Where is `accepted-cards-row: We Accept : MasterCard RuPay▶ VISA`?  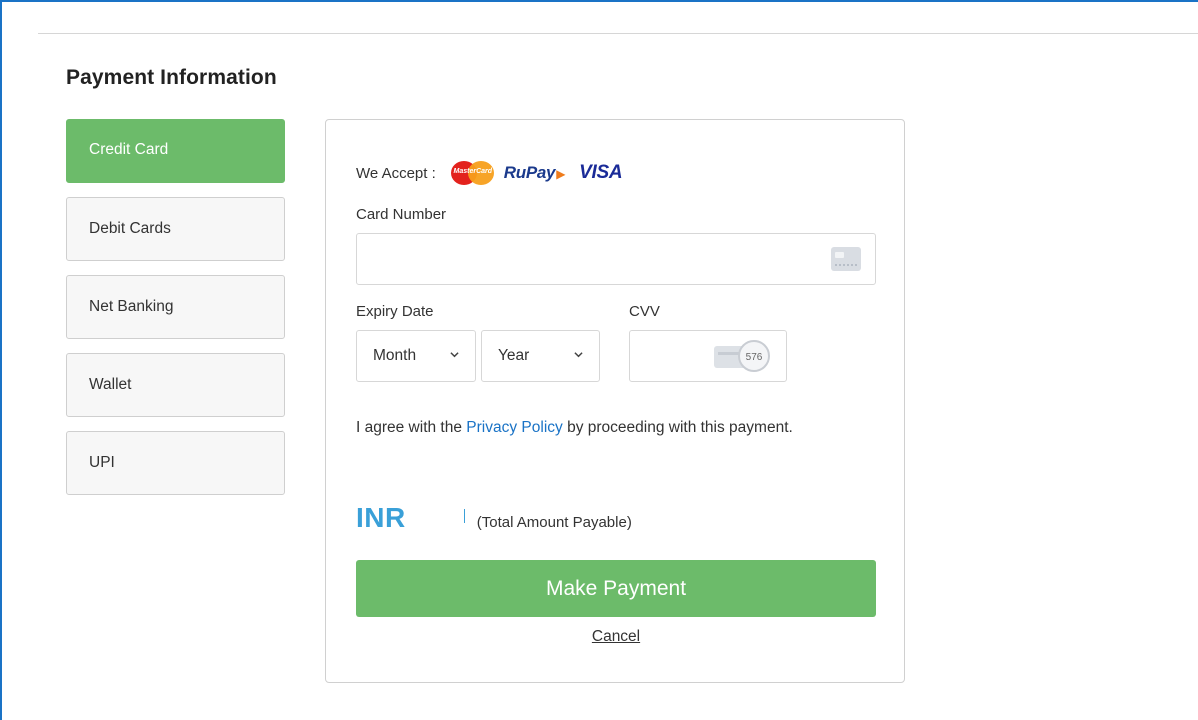
accepted-cards-row: We Accept : MasterCard RuPay▶ VISA is located at coordinates (489, 173).